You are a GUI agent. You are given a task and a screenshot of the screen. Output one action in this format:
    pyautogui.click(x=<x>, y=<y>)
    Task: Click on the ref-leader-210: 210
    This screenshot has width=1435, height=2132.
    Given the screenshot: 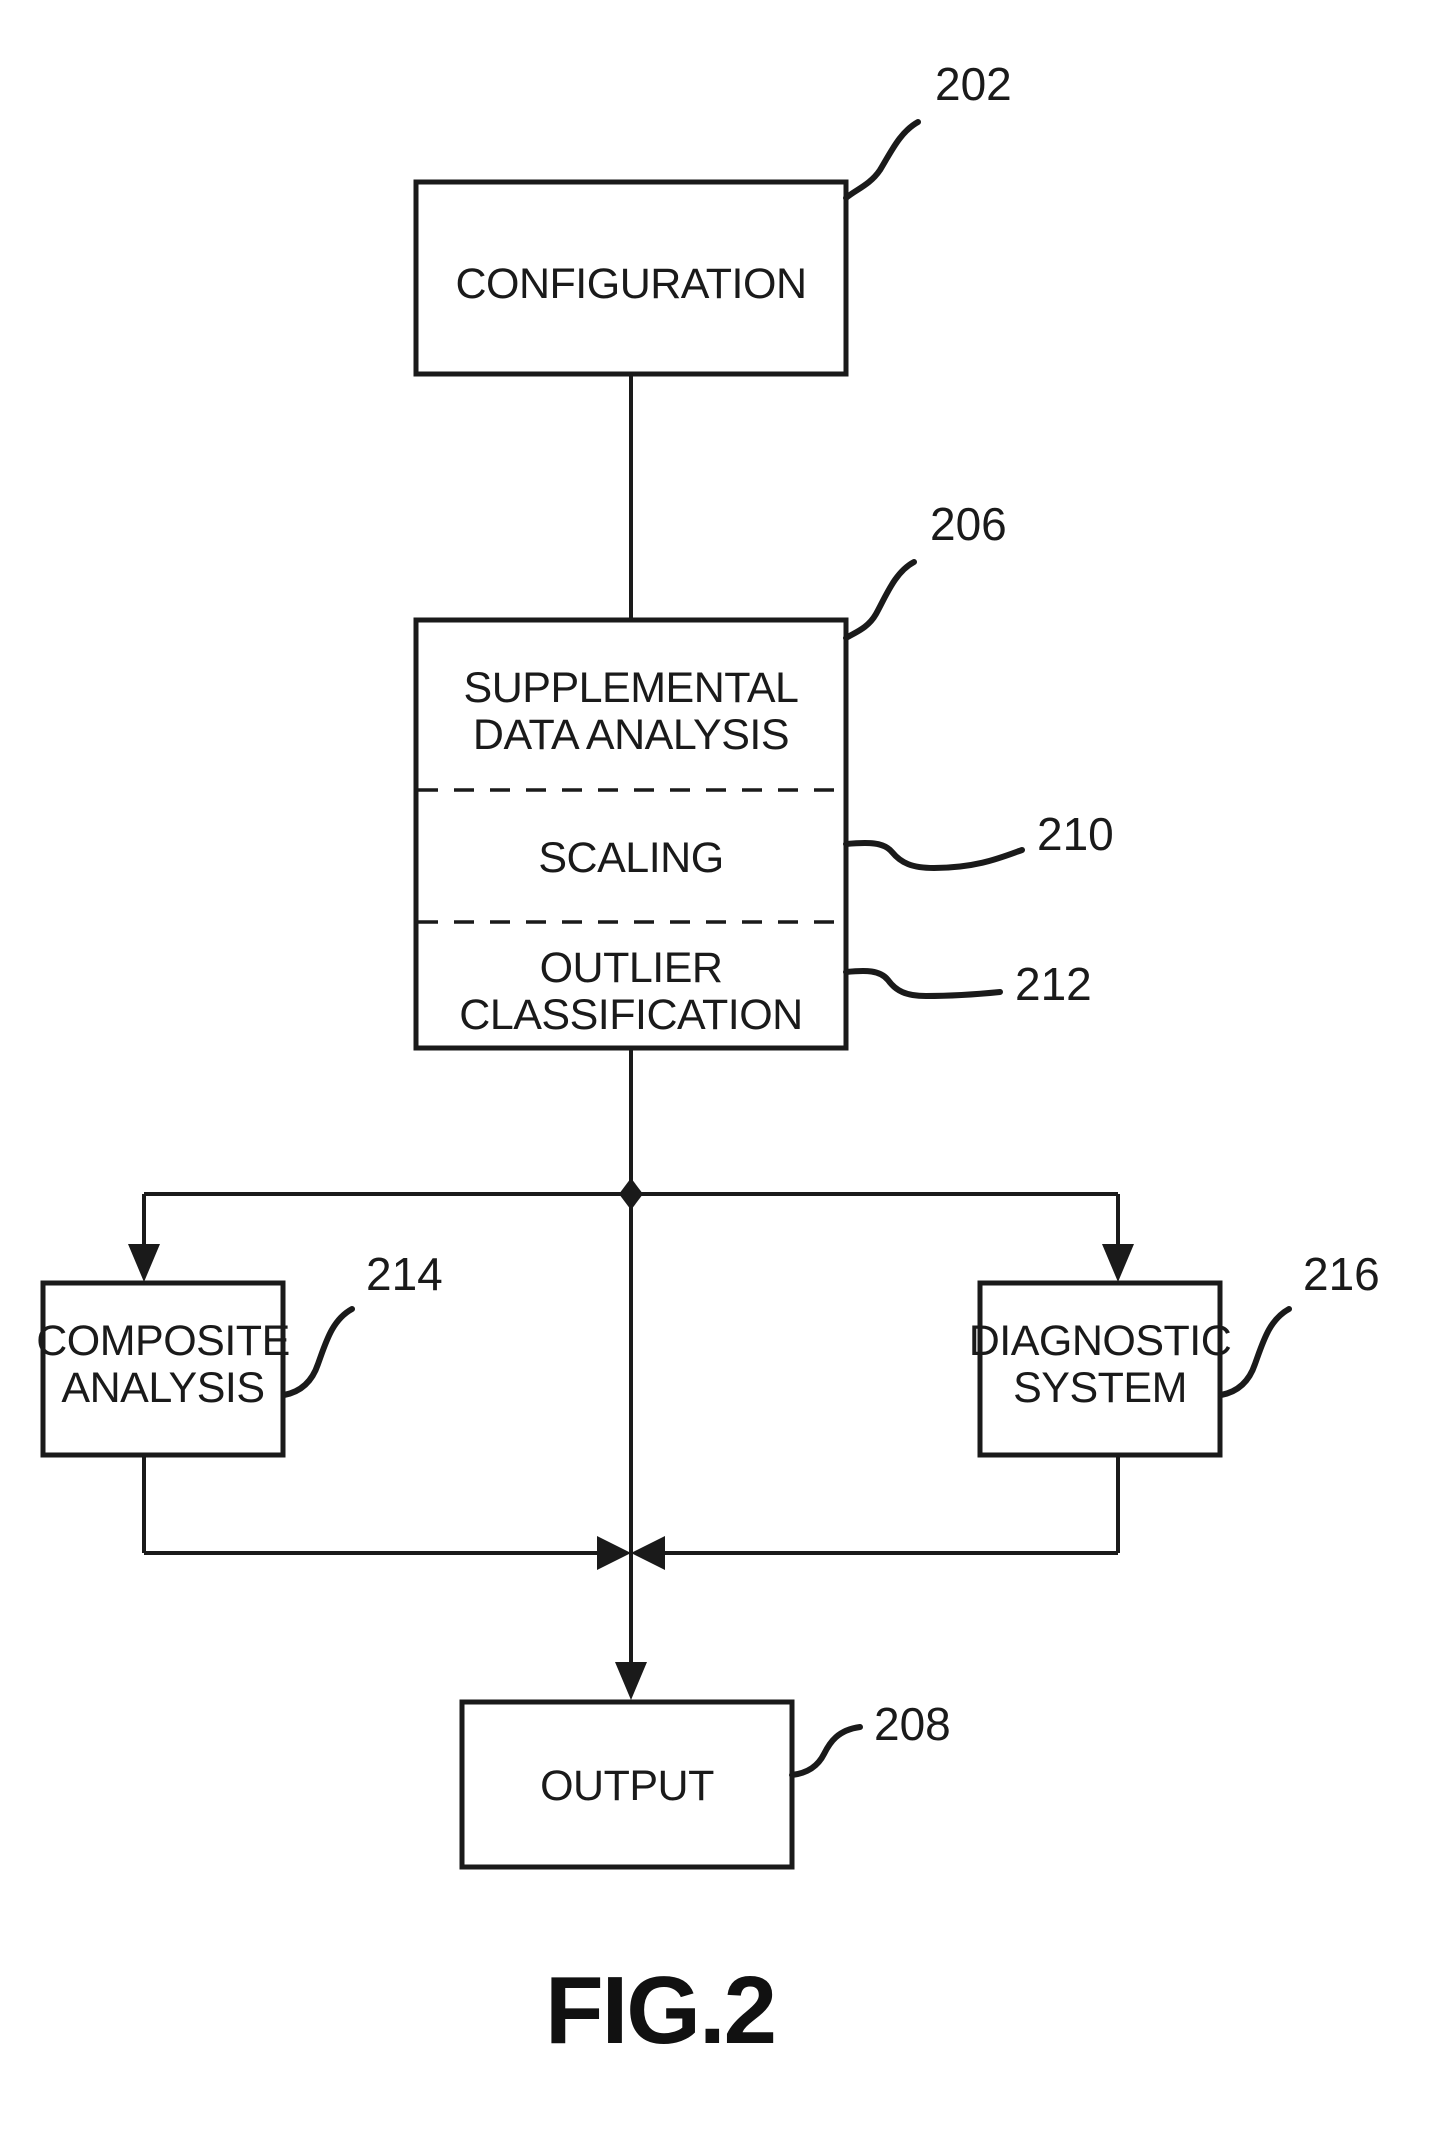 What is the action you would take?
    pyautogui.click(x=978, y=840)
    